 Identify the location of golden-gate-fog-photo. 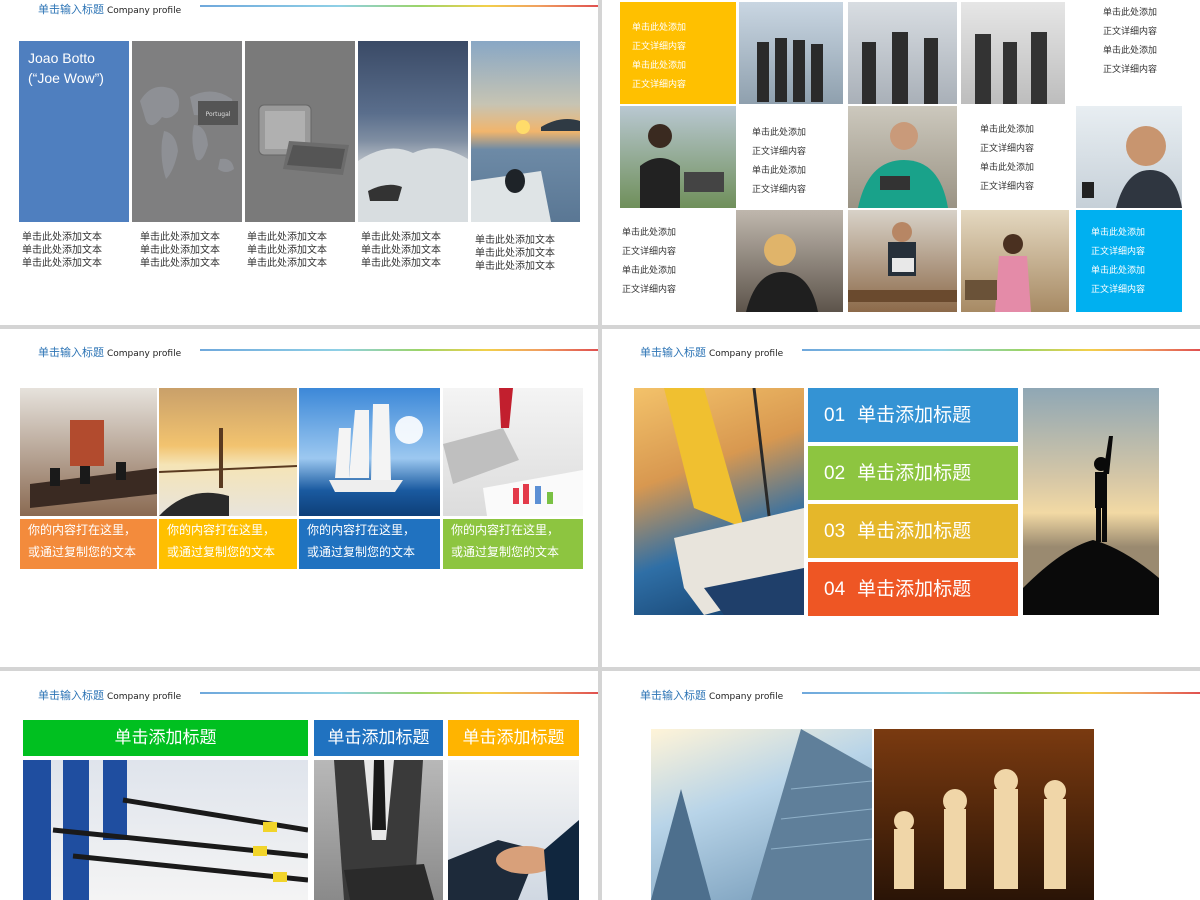
(228, 452).